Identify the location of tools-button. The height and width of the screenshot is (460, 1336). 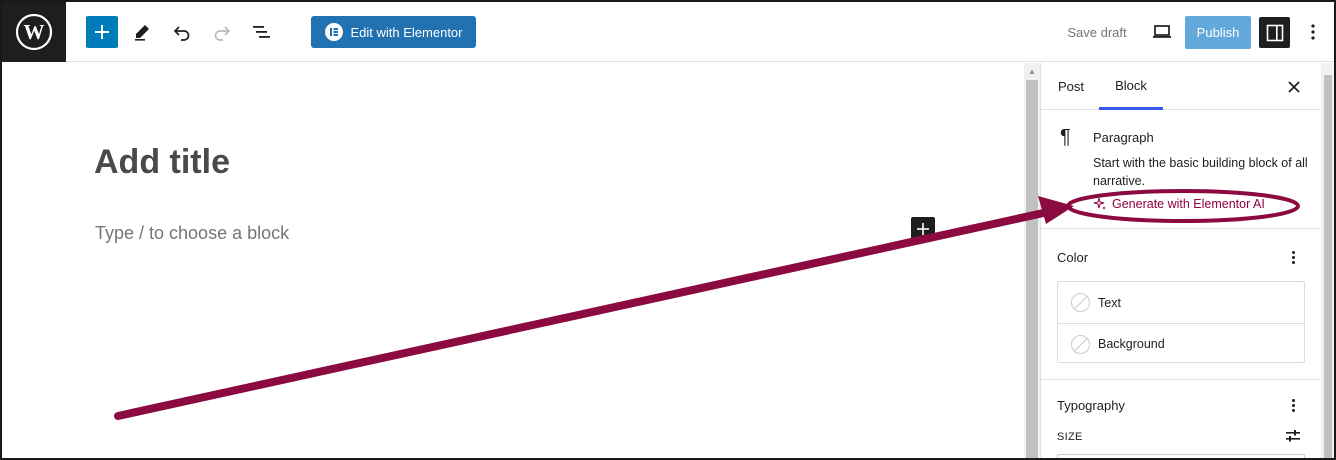
(142, 32).